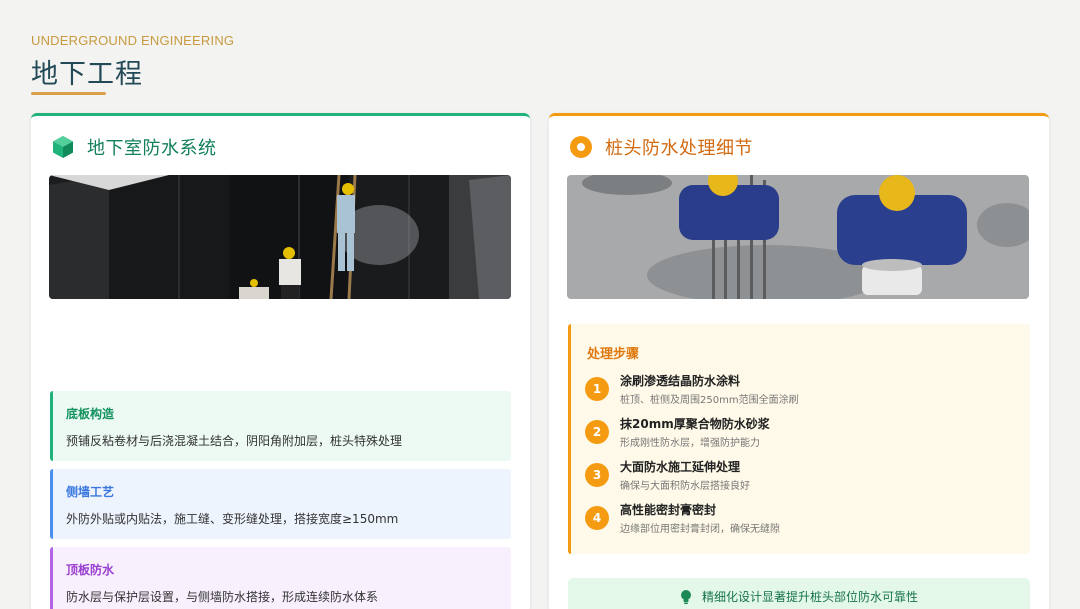 The height and width of the screenshot is (609, 1080). I want to click on tip-text: 精细化设计显著提升桩头部位防水可靠性, so click(809, 597).